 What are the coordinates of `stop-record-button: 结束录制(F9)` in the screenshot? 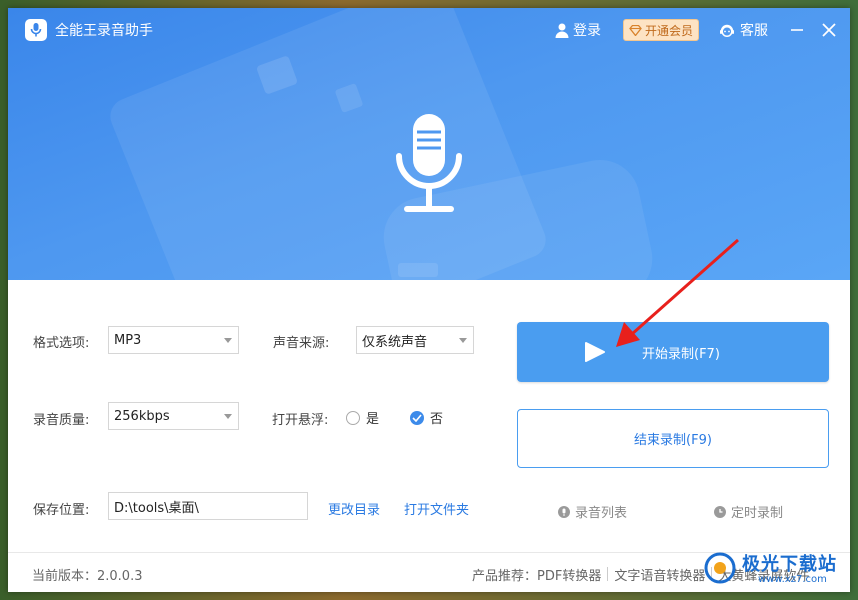 It's located at (673, 438).